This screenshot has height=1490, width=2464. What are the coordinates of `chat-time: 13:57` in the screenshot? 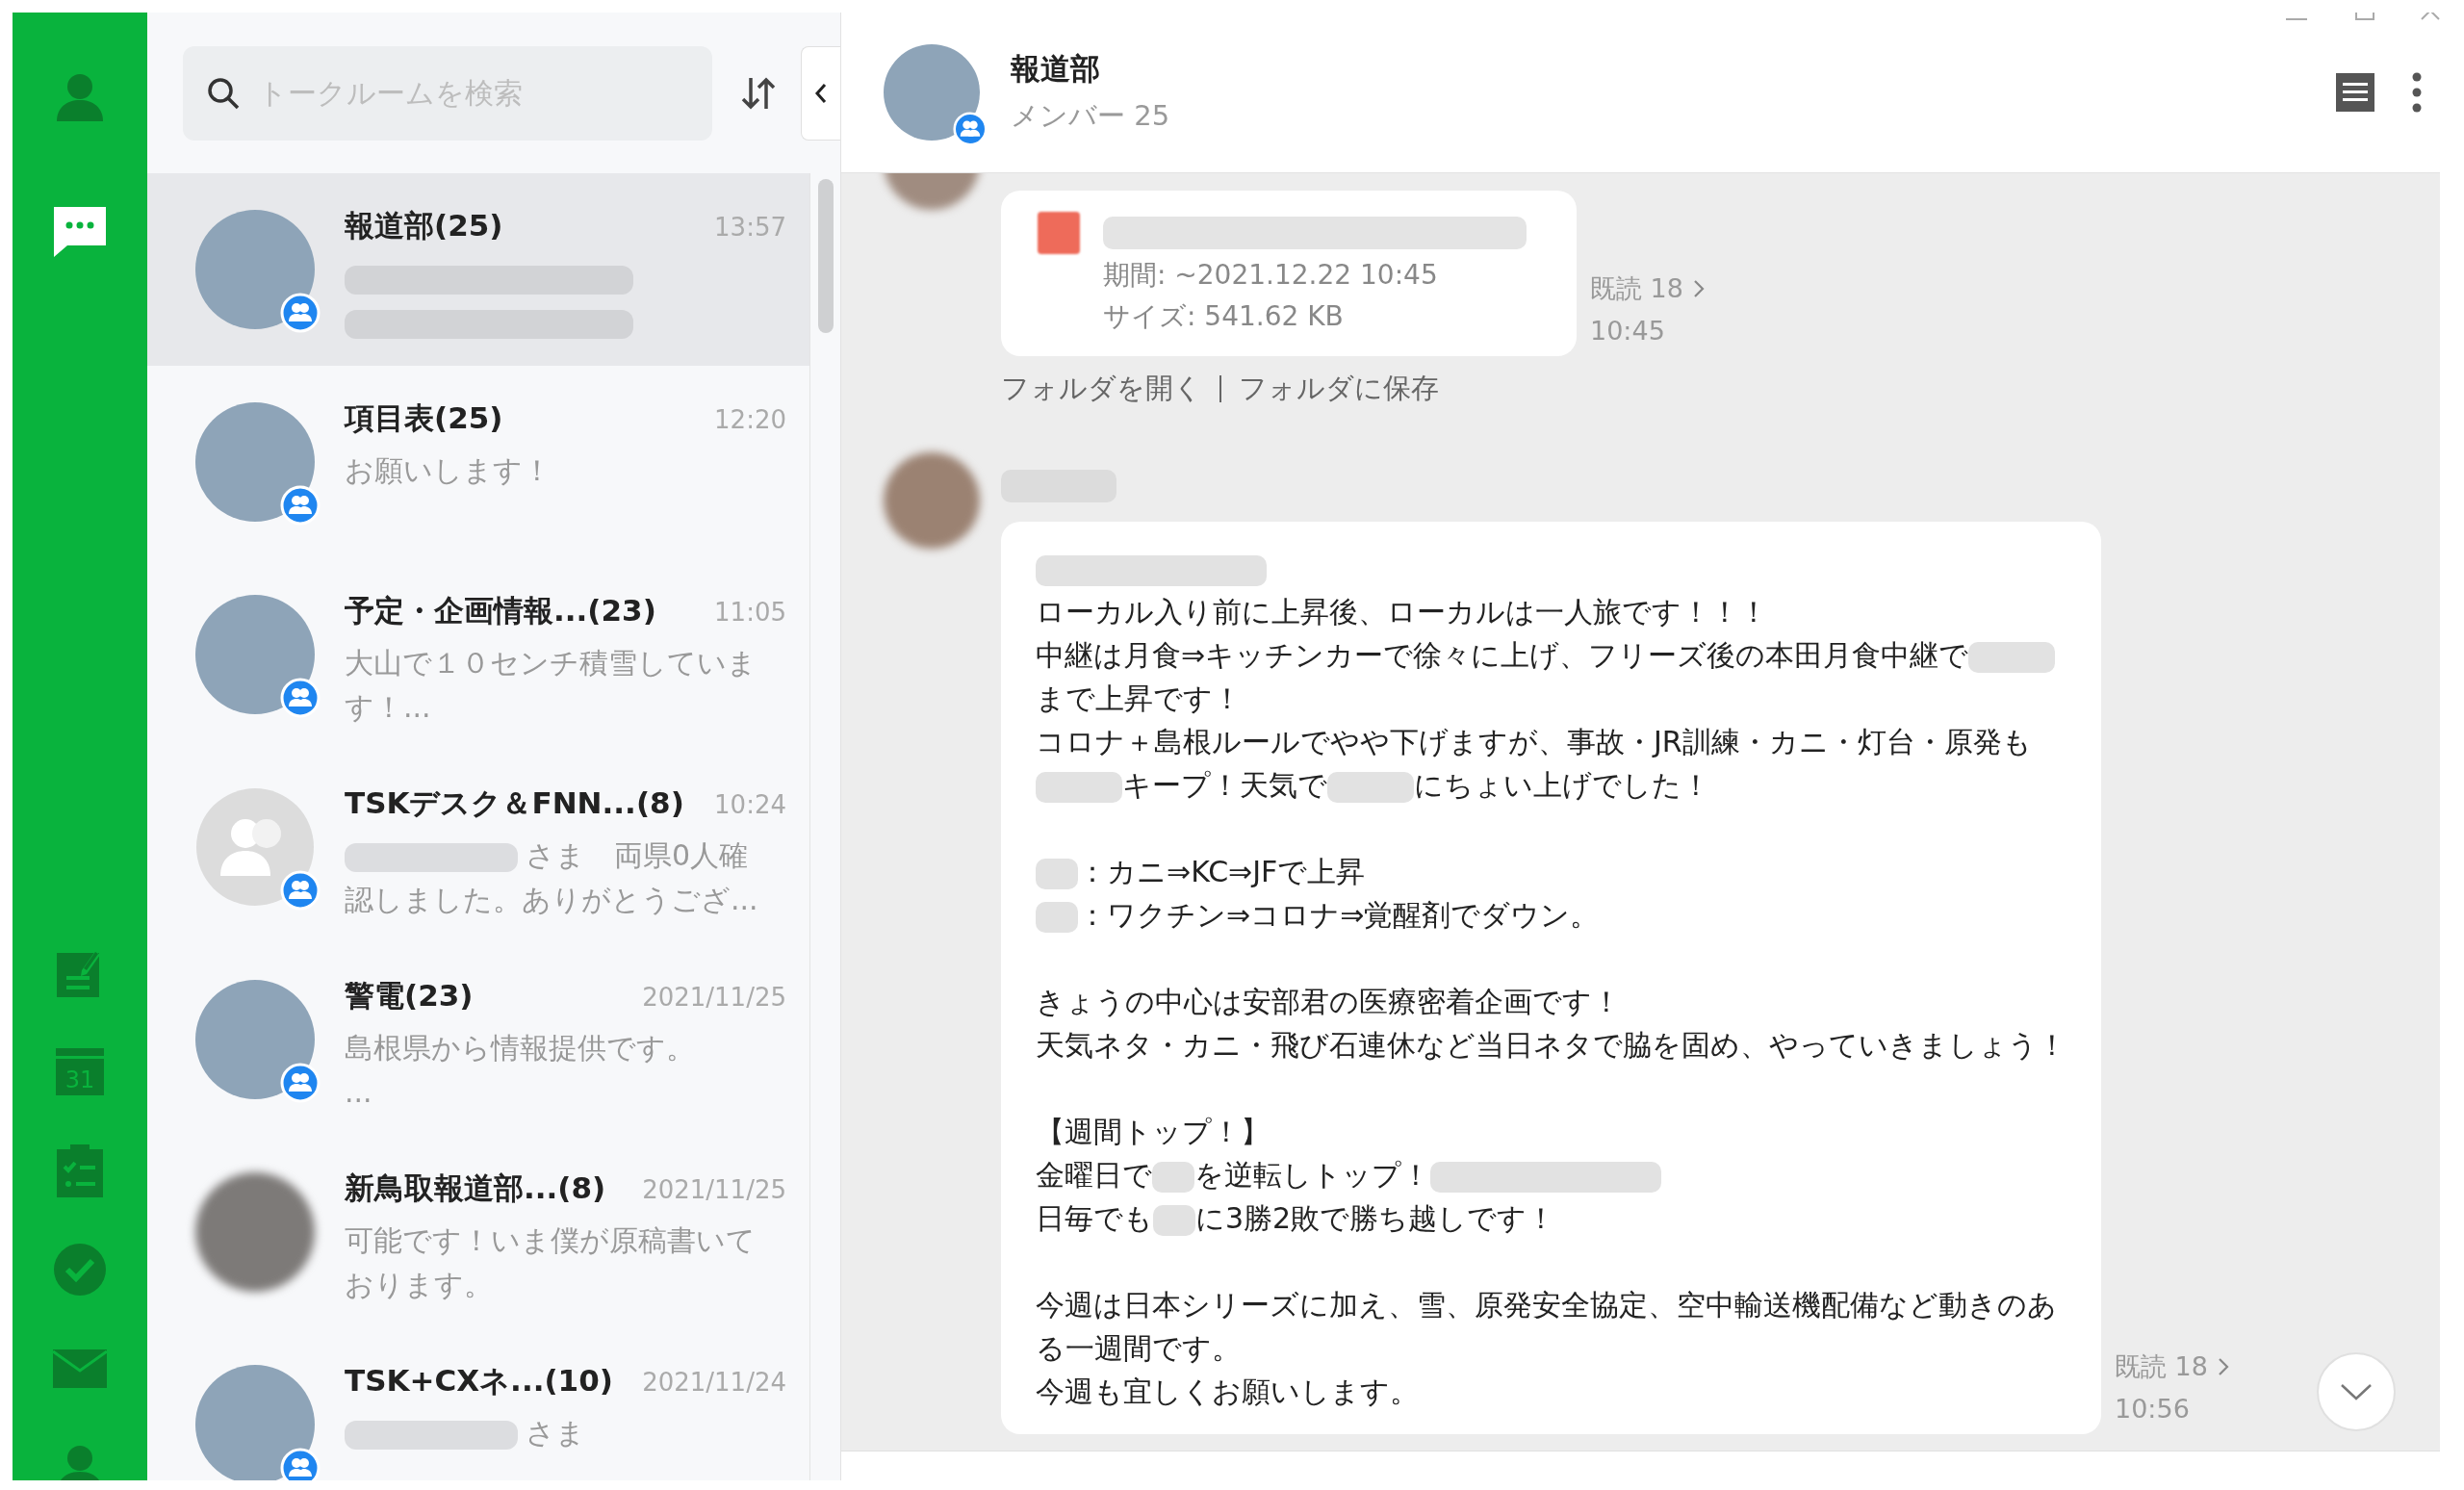 It's located at (750, 227).